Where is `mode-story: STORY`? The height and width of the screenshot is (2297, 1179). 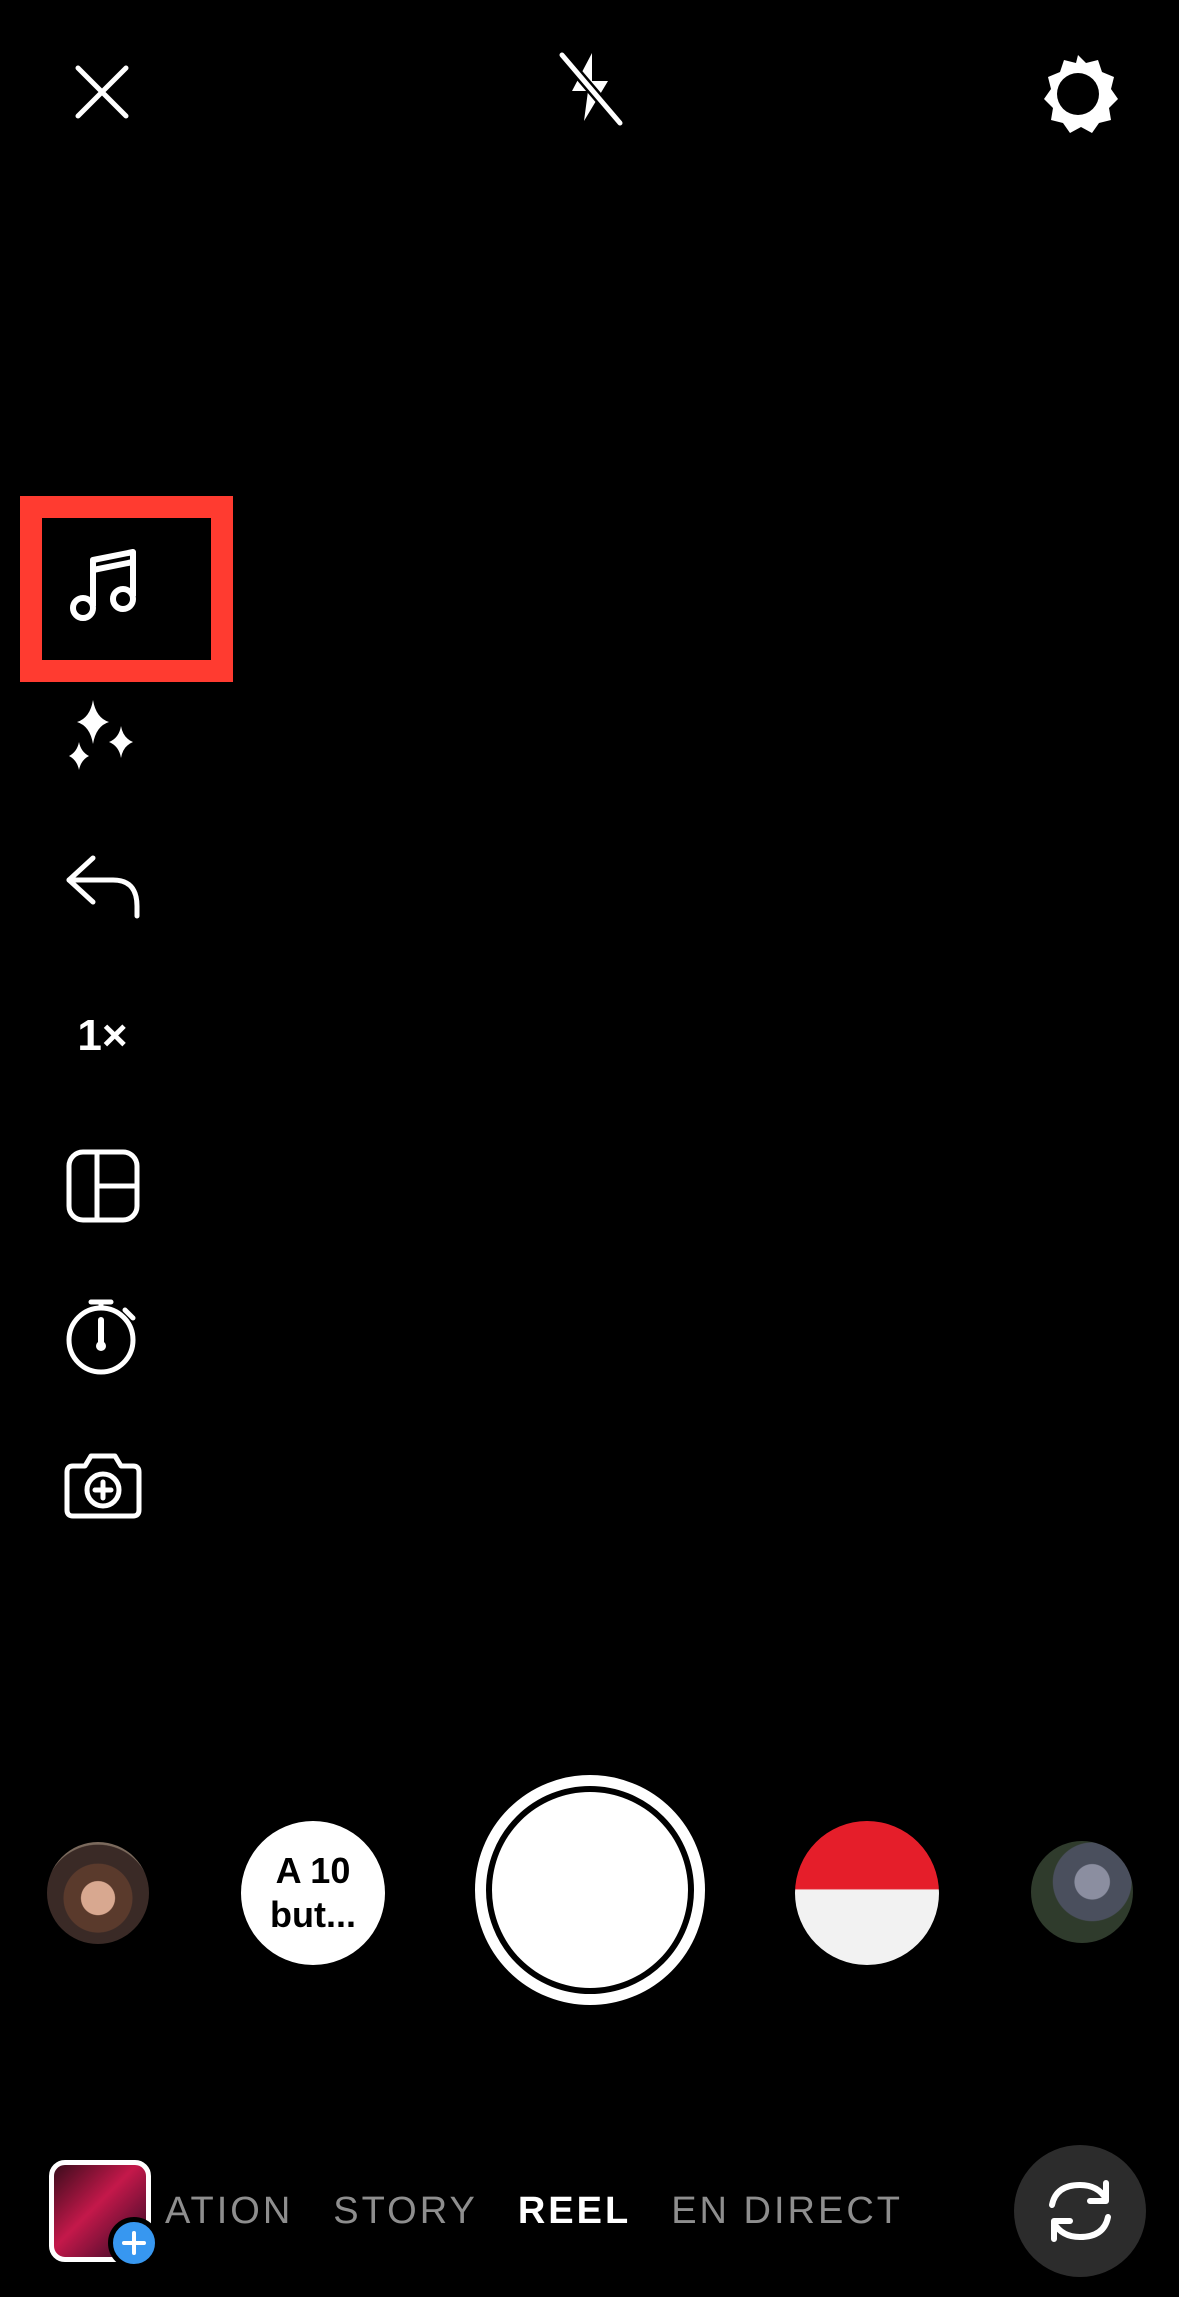 mode-story: STORY is located at coordinates (405, 2211).